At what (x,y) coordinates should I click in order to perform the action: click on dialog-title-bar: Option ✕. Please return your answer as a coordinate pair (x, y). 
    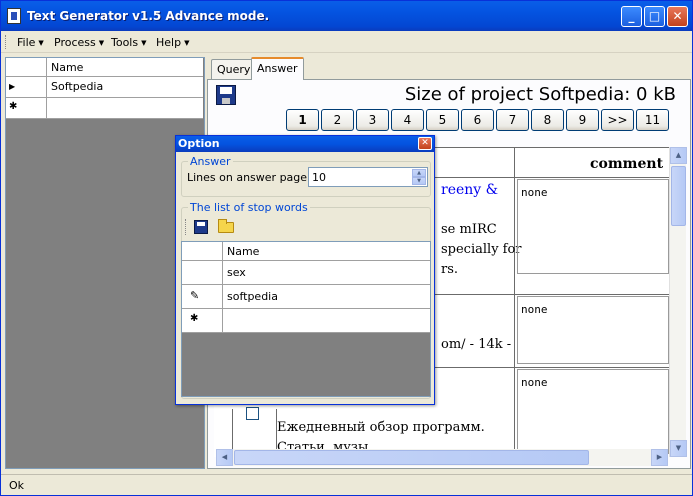
    Looking at the image, I should click on (305, 144).